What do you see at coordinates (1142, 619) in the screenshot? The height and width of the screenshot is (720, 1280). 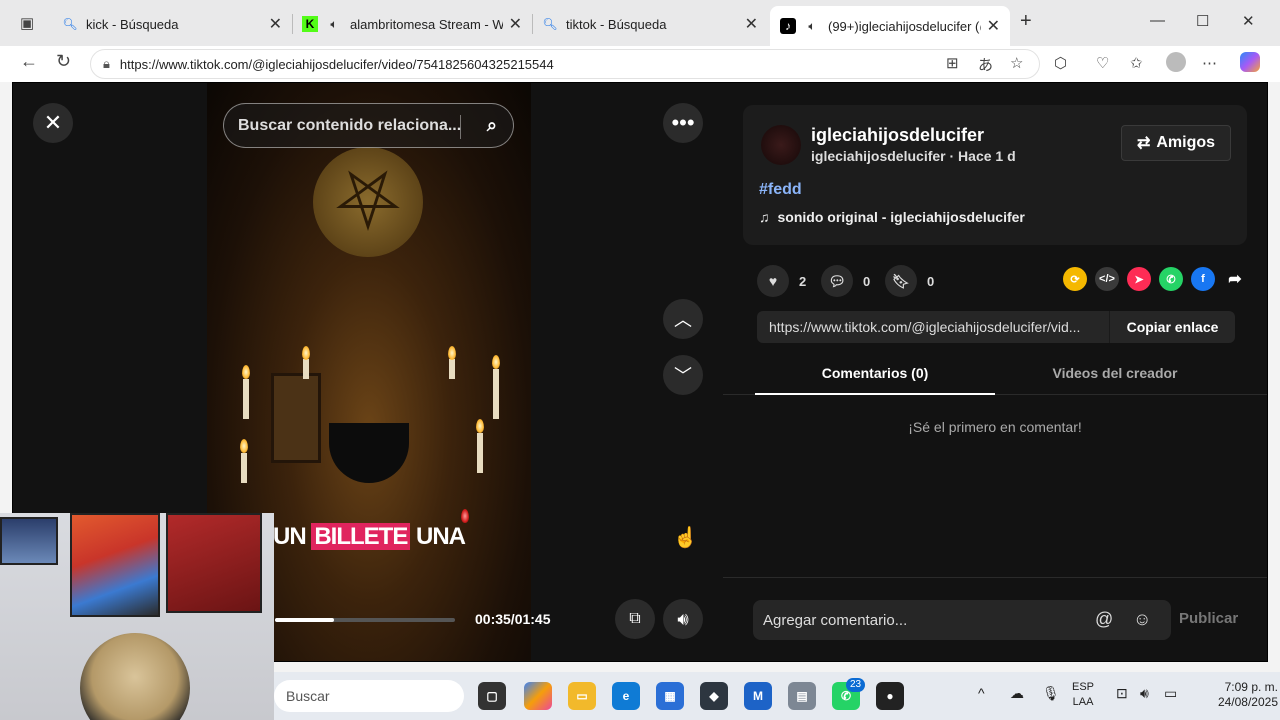 I see `emoji-icon: ☺` at bounding box center [1142, 619].